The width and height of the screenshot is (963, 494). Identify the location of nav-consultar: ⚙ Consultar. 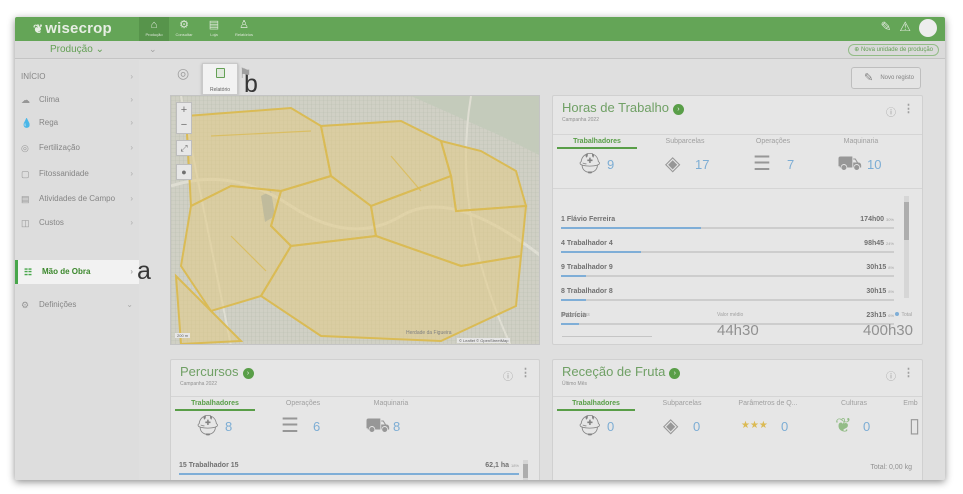
(184, 29).